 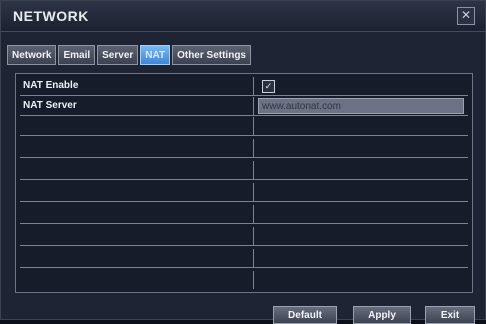 What do you see at coordinates (32, 55) in the screenshot?
I see `tab-network: Network` at bounding box center [32, 55].